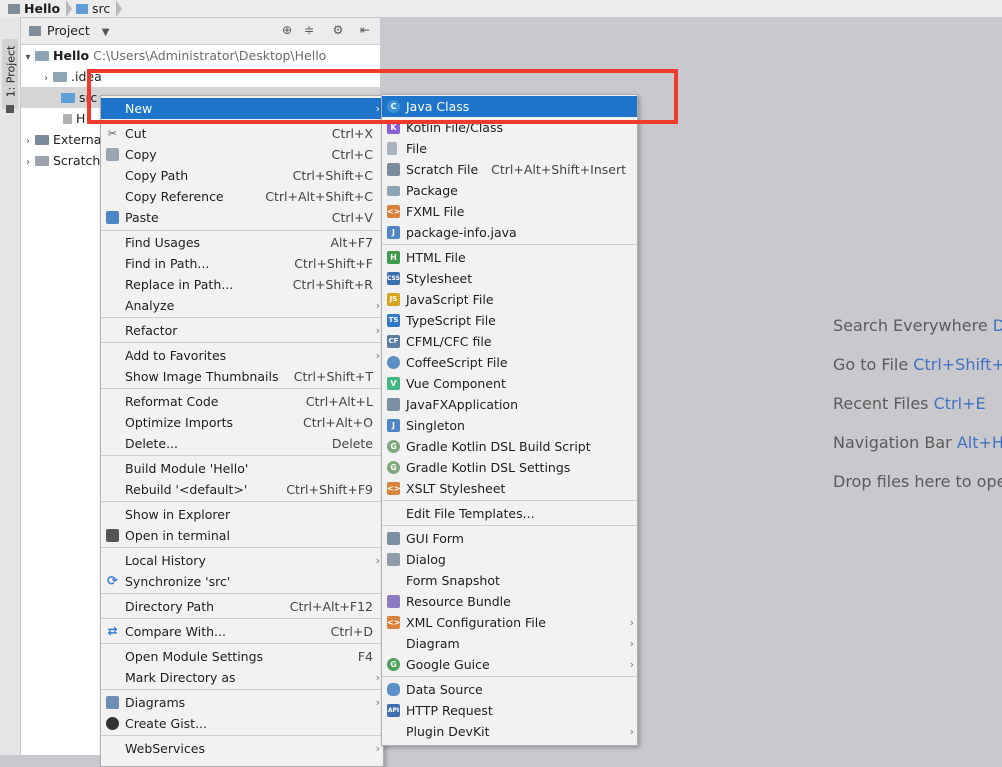 Image resolution: width=1002 pixels, height=767 pixels. Describe the element at coordinates (509, 643) in the screenshot. I see `submenu-item-diagram: Diagram ›` at that location.